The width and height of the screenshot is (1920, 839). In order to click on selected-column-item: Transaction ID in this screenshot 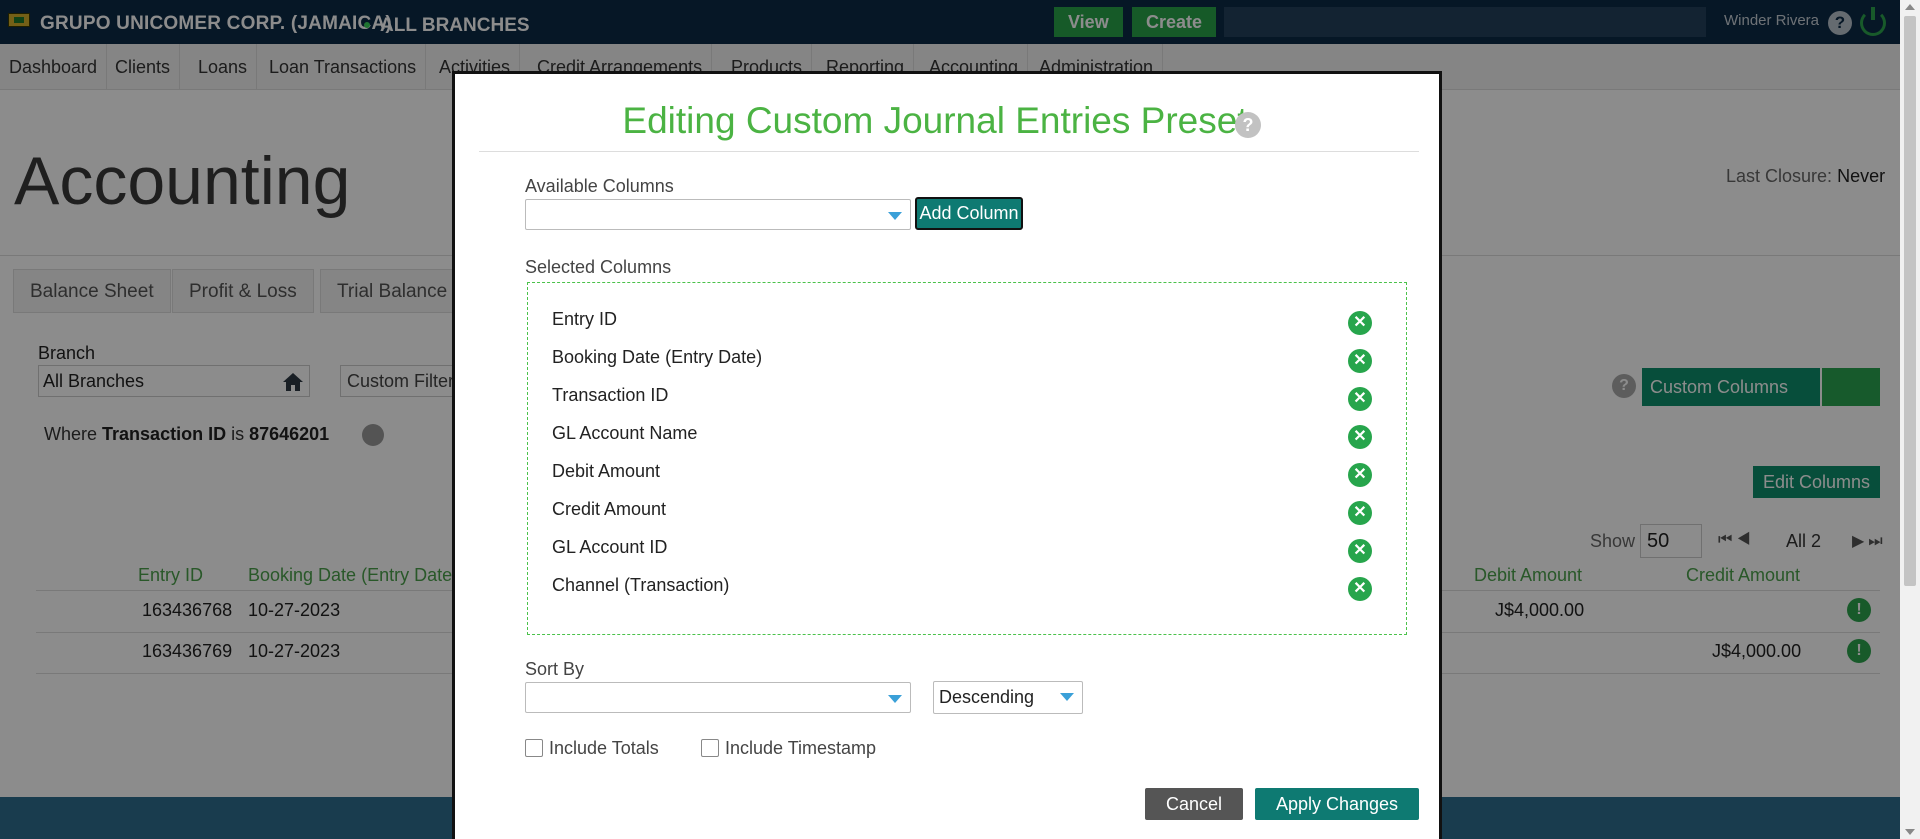, I will do `click(610, 395)`.